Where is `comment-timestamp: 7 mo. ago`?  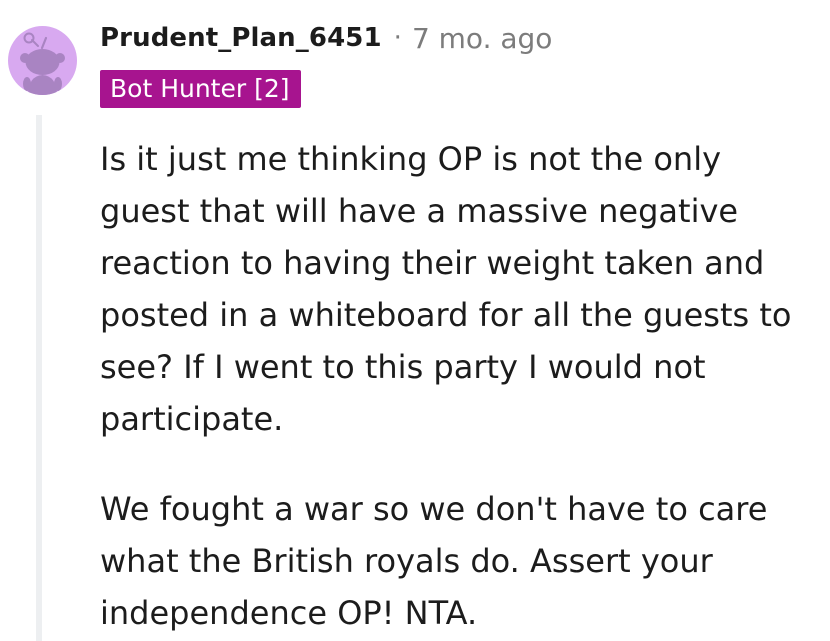
comment-timestamp: 7 mo. ago is located at coordinates (482, 38).